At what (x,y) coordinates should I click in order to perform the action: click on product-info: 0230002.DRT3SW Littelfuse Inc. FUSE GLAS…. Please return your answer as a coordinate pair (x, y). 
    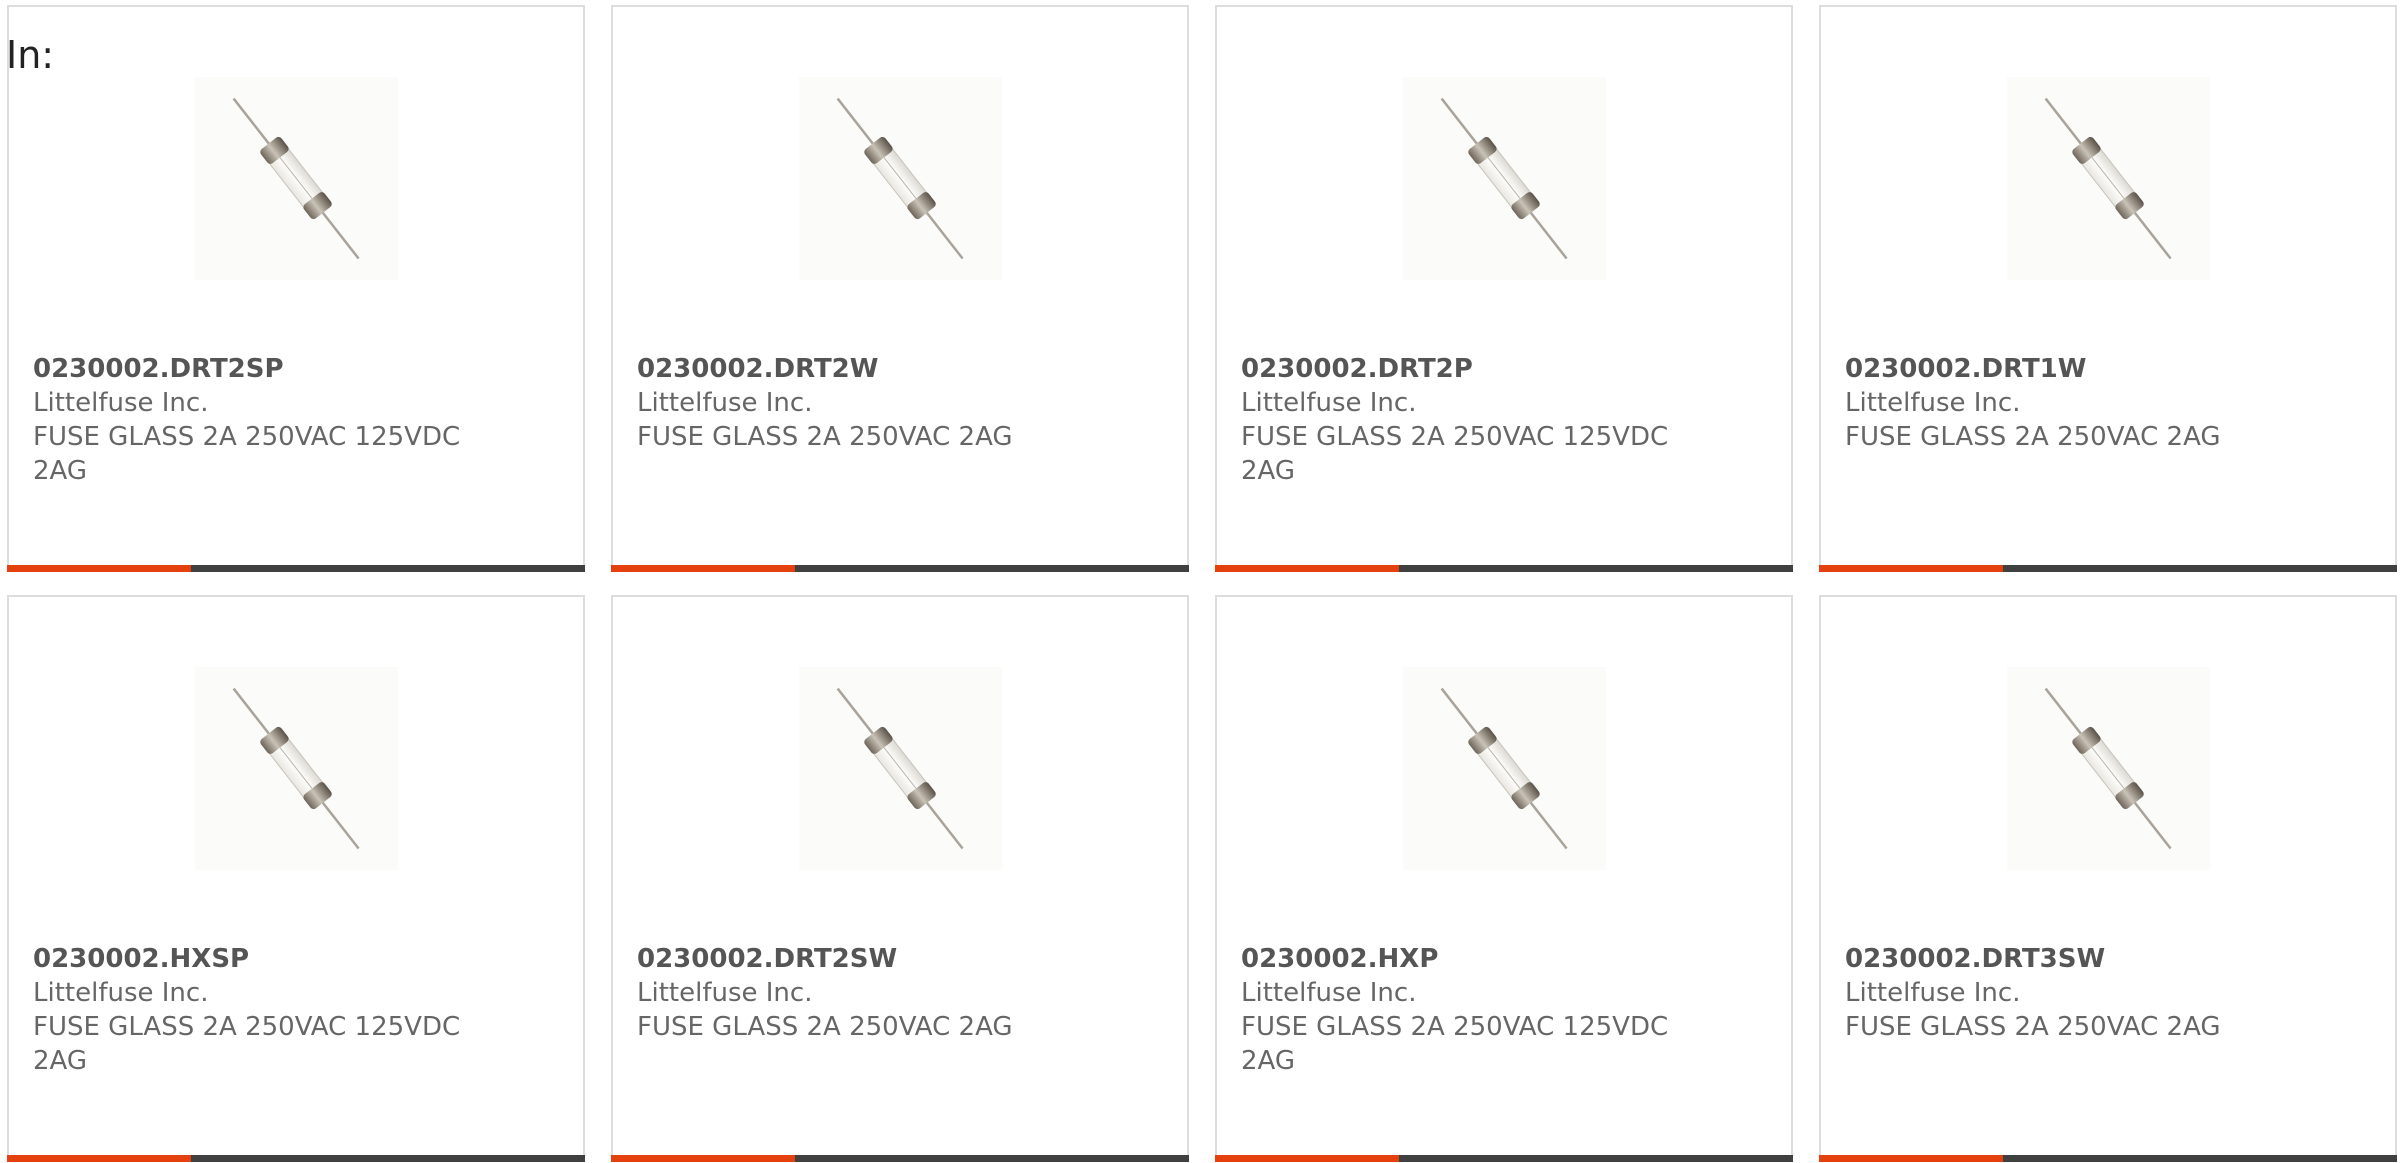
    Looking at the image, I should click on (2070, 993).